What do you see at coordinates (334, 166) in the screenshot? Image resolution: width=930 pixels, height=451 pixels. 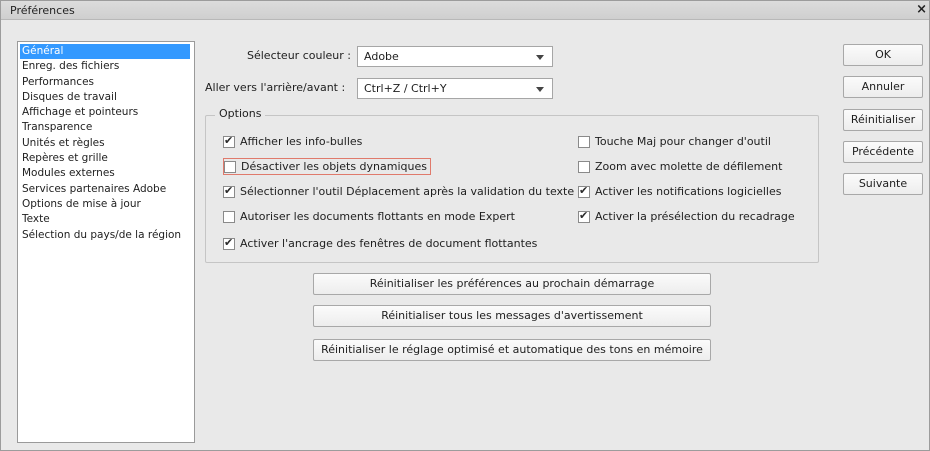 I see `checkbox-label: Désactiver les objets dynamiques` at bounding box center [334, 166].